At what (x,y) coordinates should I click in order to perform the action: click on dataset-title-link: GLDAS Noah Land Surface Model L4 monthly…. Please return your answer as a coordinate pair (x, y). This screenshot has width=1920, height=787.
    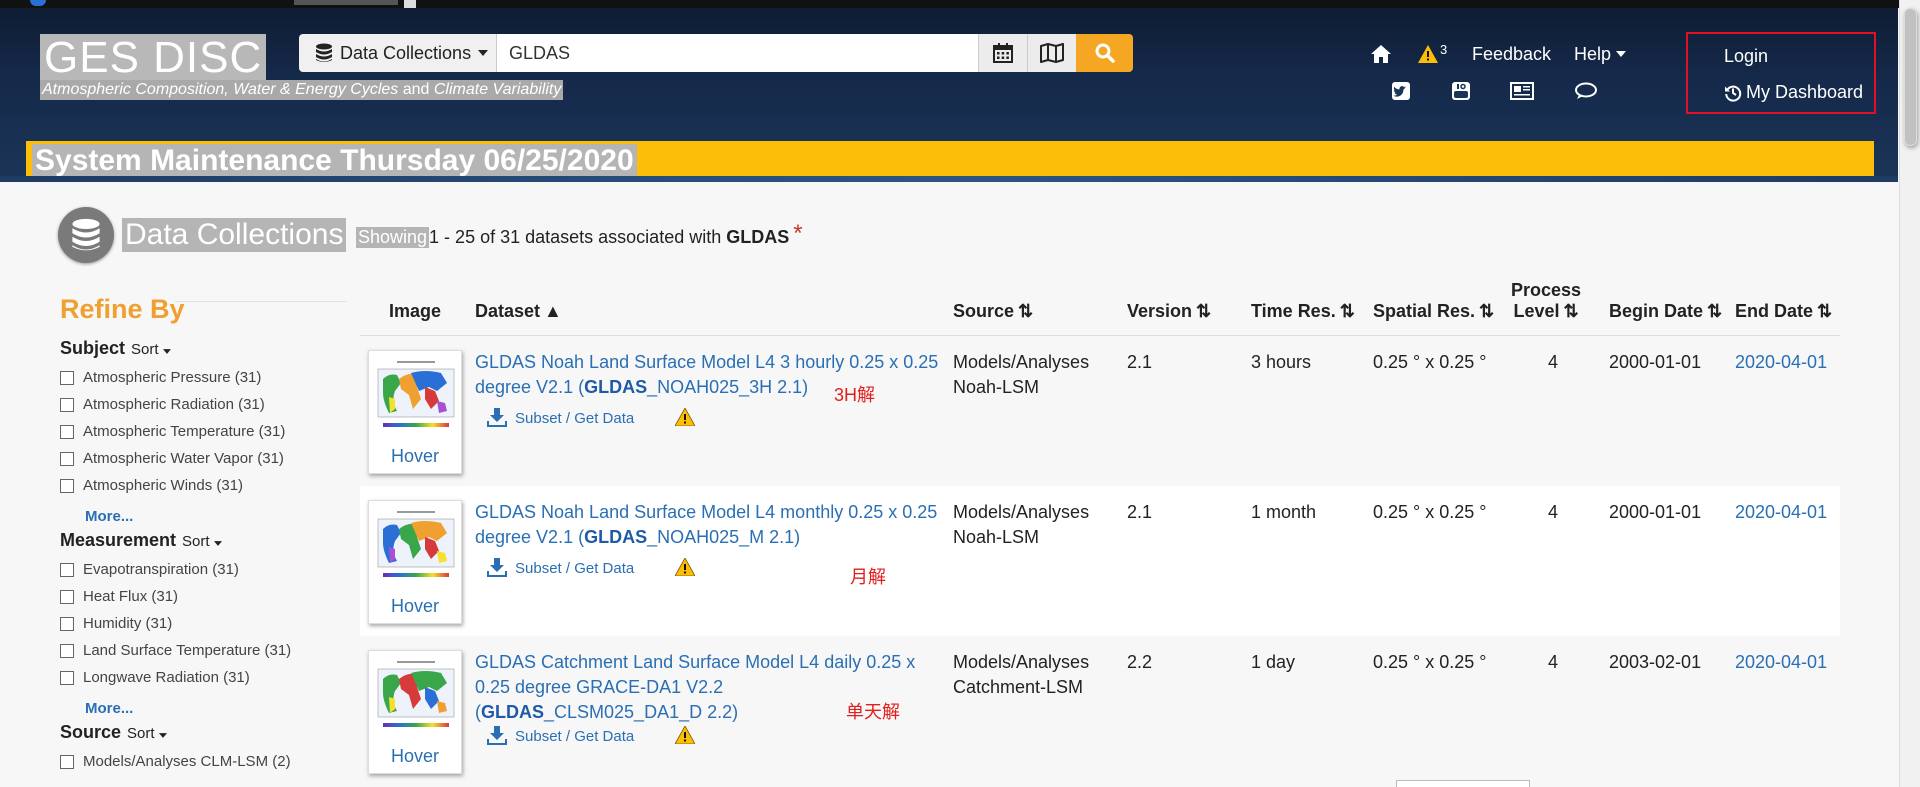
    Looking at the image, I should click on (710, 525).